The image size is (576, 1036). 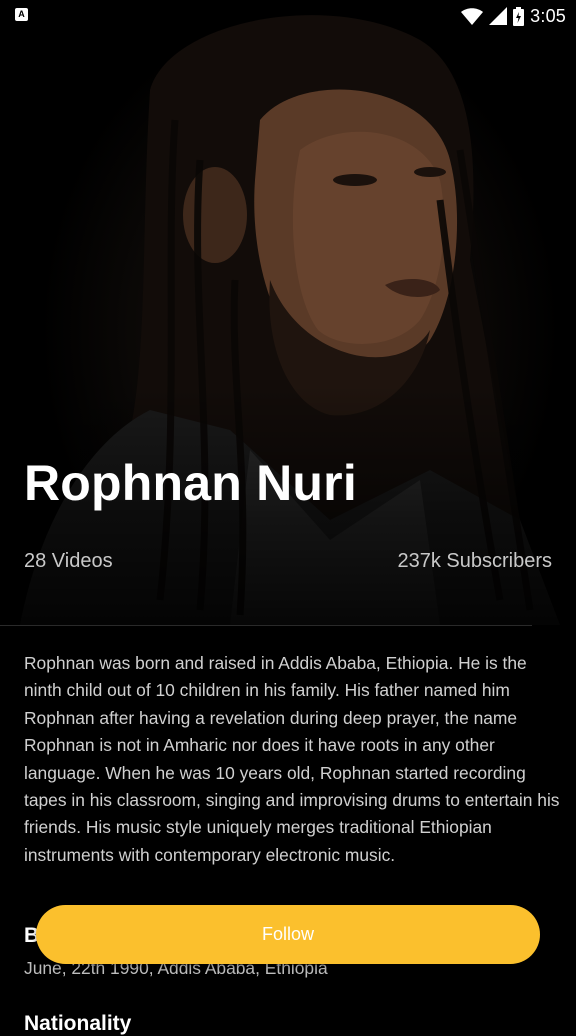 I want to click on status-bar: A 3:05, so click(x=288, y=16).